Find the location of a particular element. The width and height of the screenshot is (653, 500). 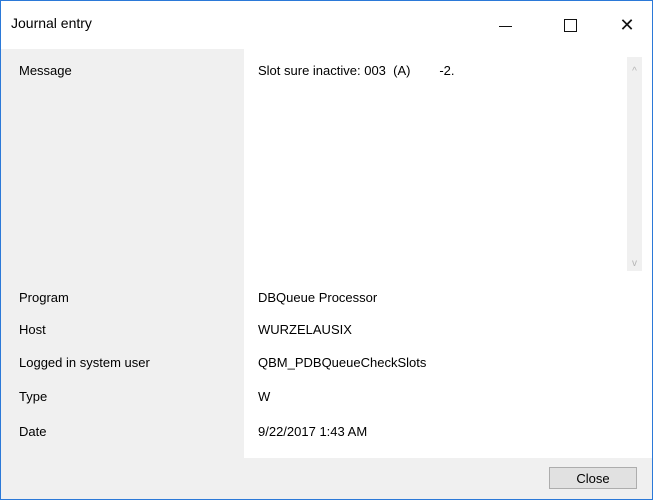

close-window-button: ✕ is located at coordinates (627, 25).